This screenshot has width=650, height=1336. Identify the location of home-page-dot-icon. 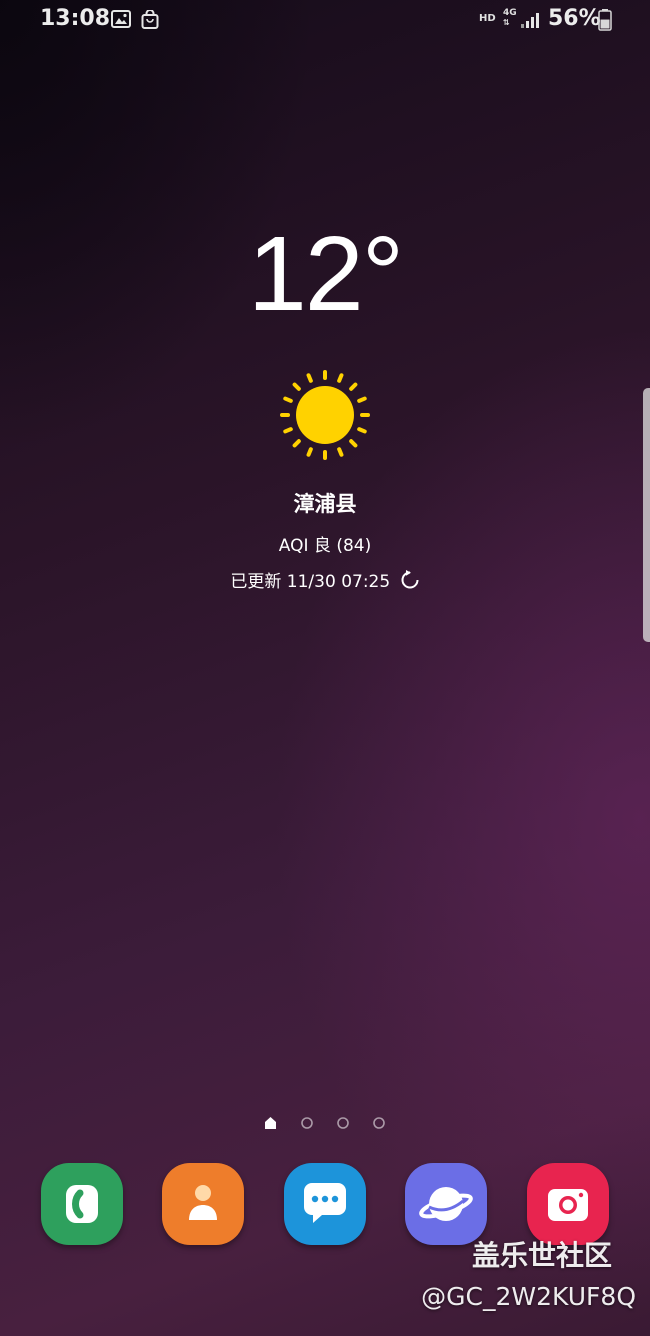
(270, 1123).